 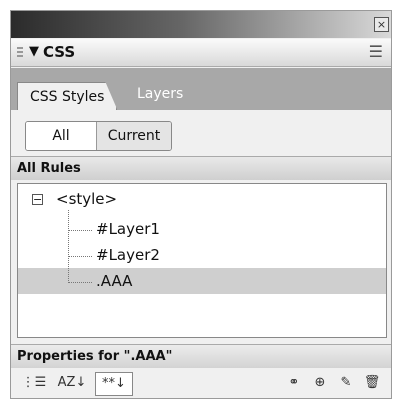 What do you see at coordinates (128, 229) in the screenshot?
I see `tree-node-layer1: #Layer1` at bounding box center [128, 229].